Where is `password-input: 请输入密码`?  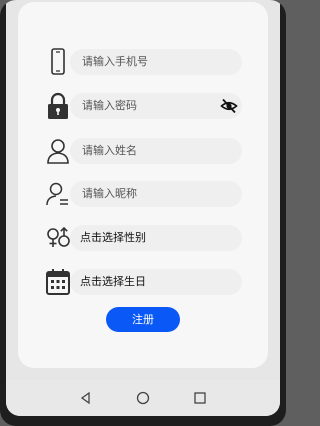 password-input: 请输入密码 is located at coordinates (156, 106).